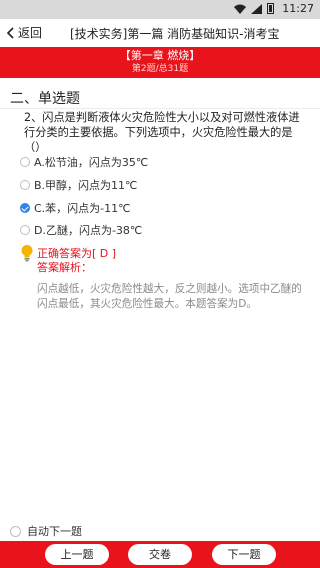 The width and height of the screenshot is (320, 568). What do you see at coordinates (30, 33) in the screenshot?
I see `back-label: 返回` at bounding box center [30, 33].